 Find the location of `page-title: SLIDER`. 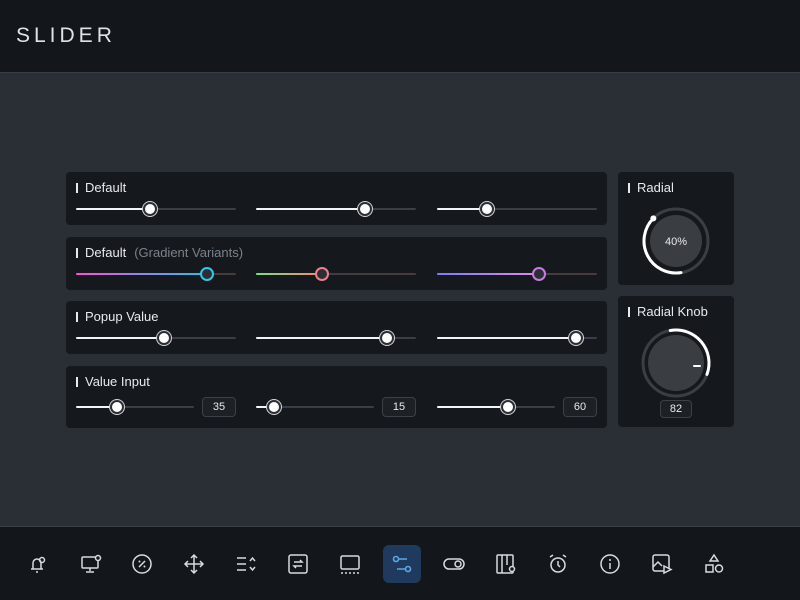

page-title: SLIDER is located at coordinates (66, 35).